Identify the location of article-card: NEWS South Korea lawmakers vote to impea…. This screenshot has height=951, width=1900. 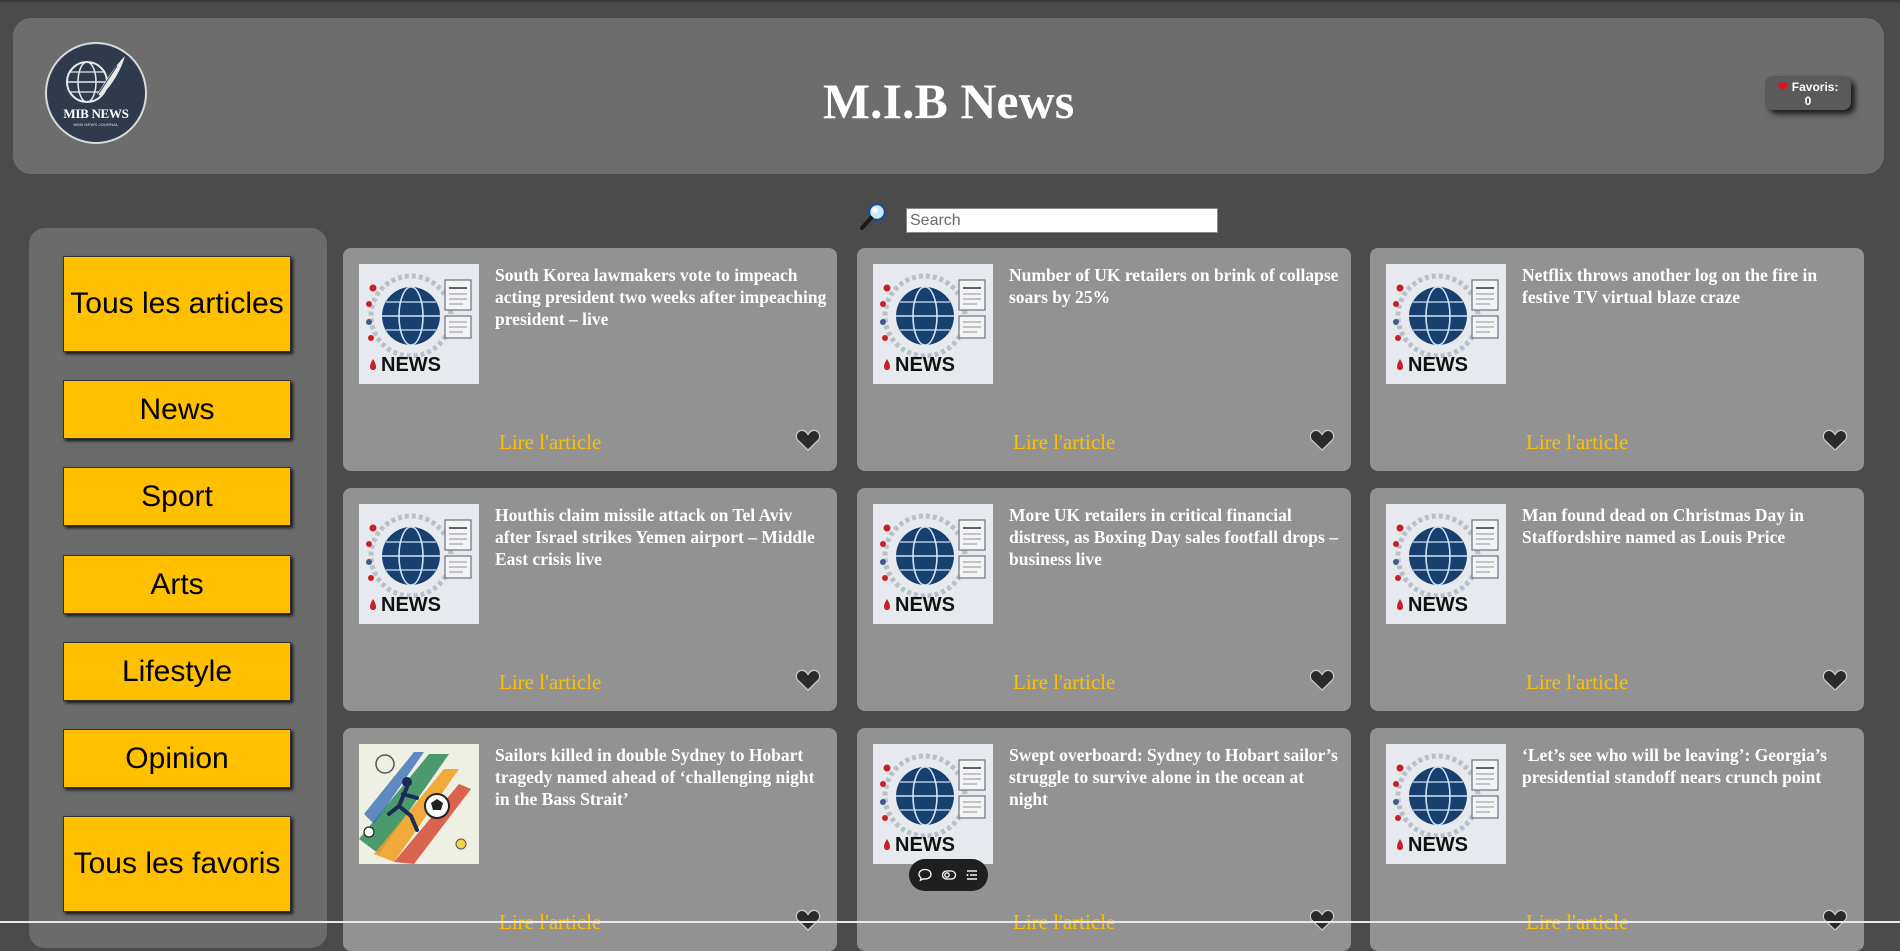
(590, 359).